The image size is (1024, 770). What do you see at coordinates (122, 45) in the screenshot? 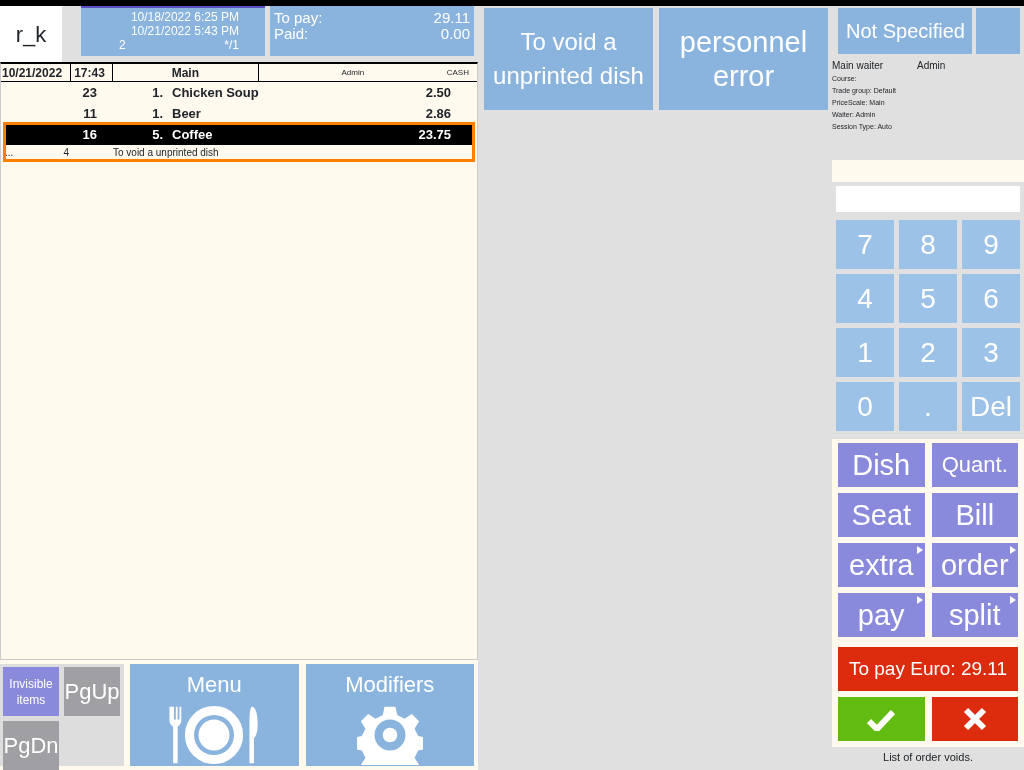
I see `guest-count: 2` at bounding box center [122, 45].